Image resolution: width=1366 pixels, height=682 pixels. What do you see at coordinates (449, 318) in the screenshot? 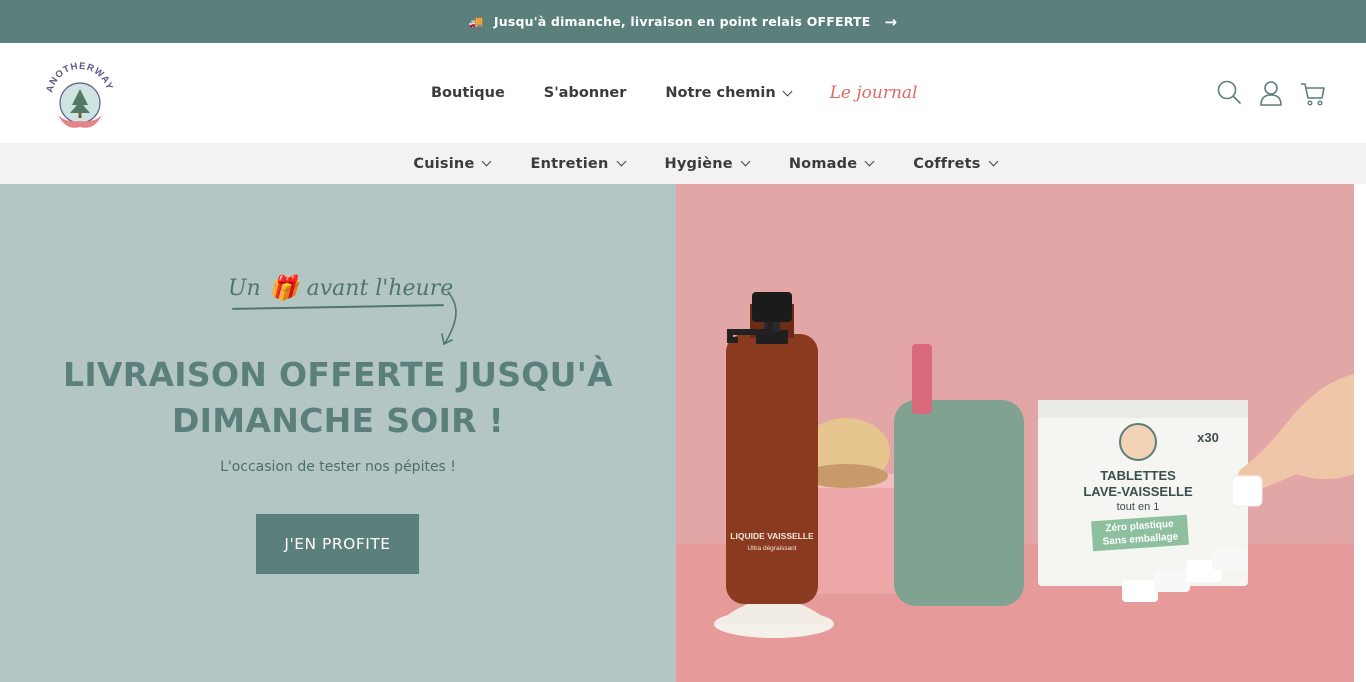
I see `curved-arrow-icon` at bounding box center [449, 318].